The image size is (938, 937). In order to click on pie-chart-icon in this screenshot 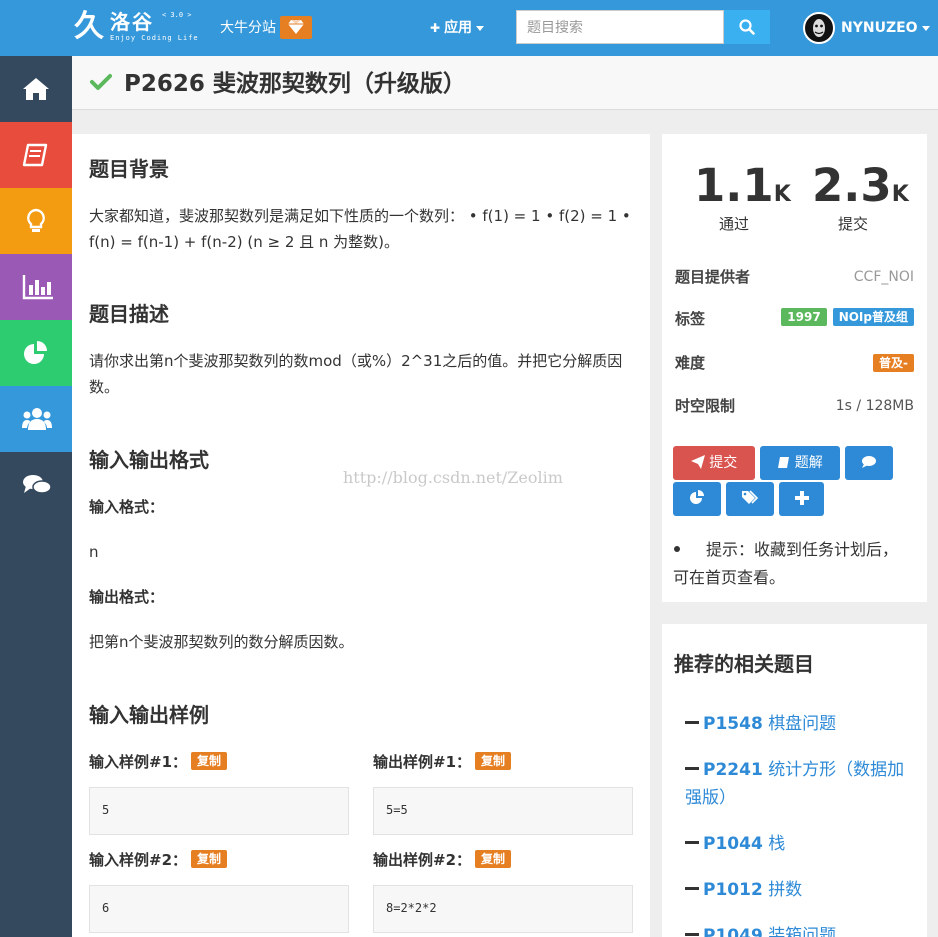, I will do `click(696, 497)`.